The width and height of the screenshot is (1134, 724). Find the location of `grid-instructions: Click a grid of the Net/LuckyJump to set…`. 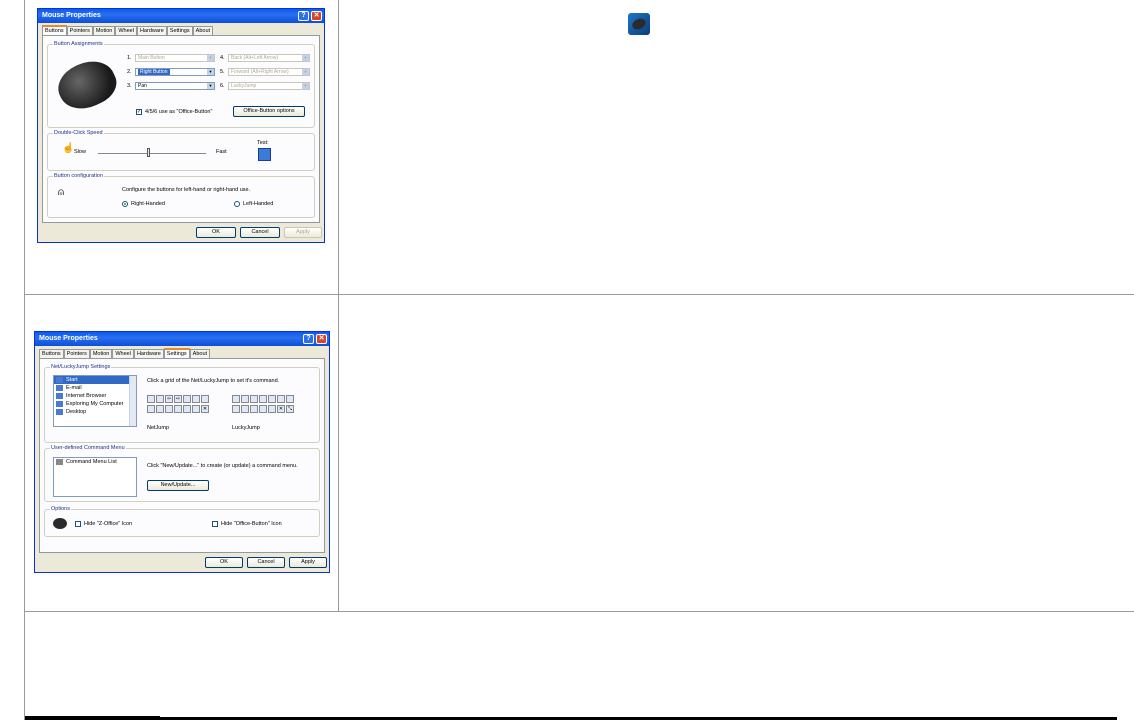

grid-instructions: Click a grid of the Net/LuckyJump to set… is located at coordinates (213, 381).